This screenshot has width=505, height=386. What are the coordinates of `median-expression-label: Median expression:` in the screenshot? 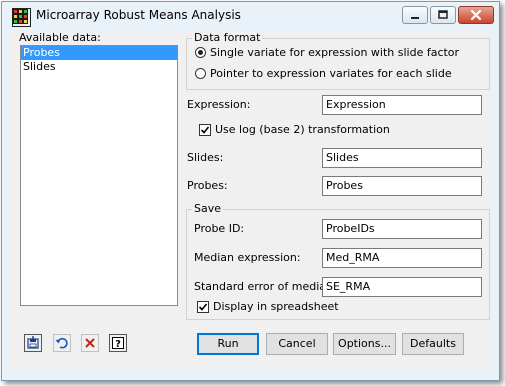 It's located at (247, 257).